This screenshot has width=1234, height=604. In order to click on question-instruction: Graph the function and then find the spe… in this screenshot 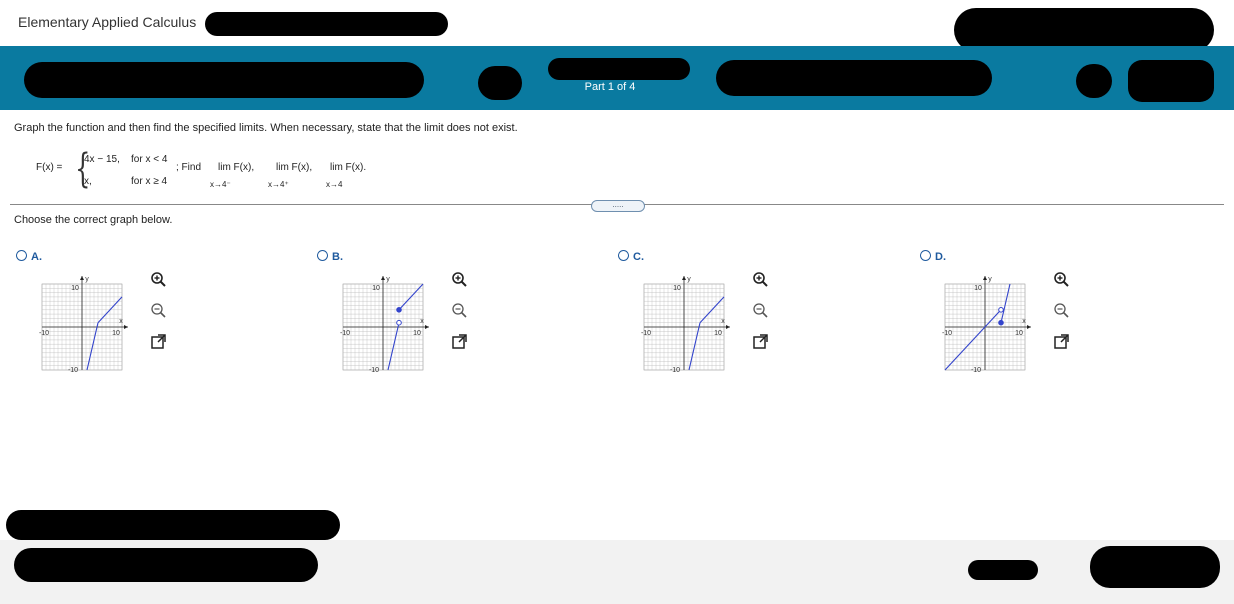, I will do `click(266, 128)`.